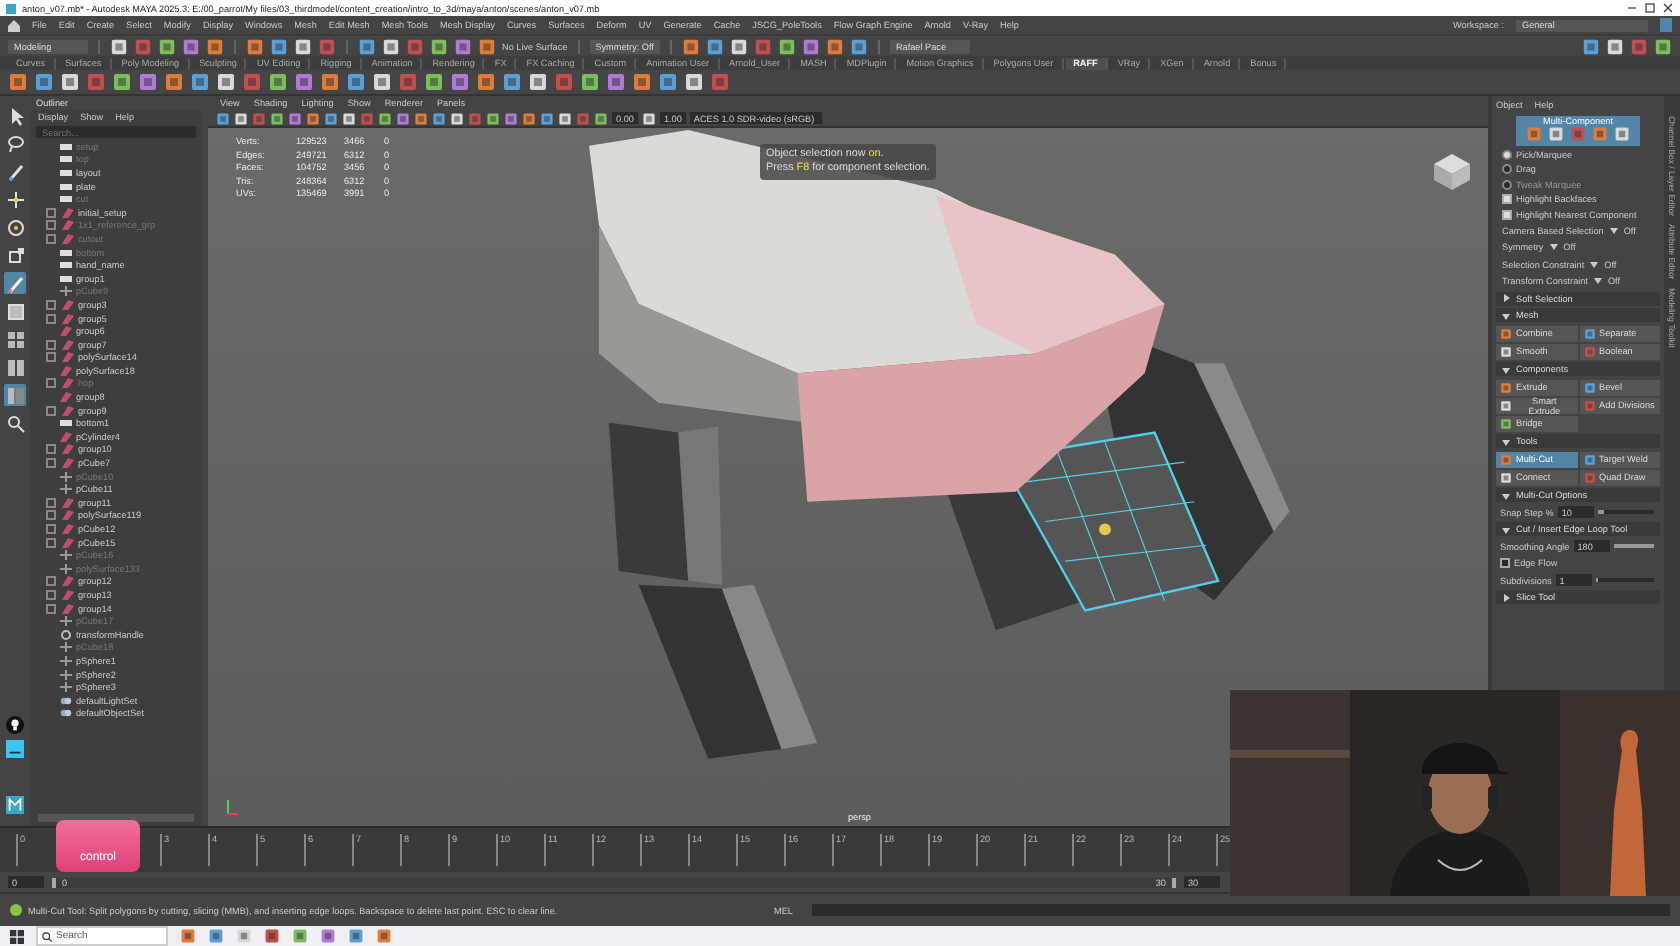 Image resolution: width=1680 pixels, height=946 pixels. I want to click on rotate-icon, so click(15, 227).